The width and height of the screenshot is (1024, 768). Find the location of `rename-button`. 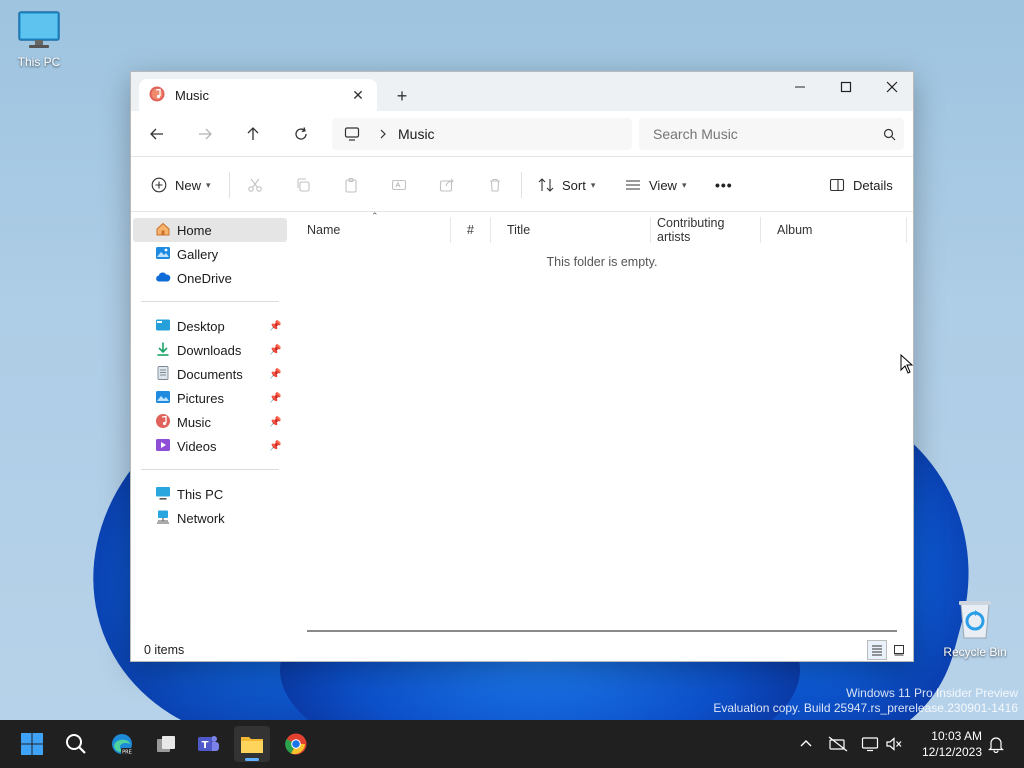

rename-button is located at coordinates (399, 185).